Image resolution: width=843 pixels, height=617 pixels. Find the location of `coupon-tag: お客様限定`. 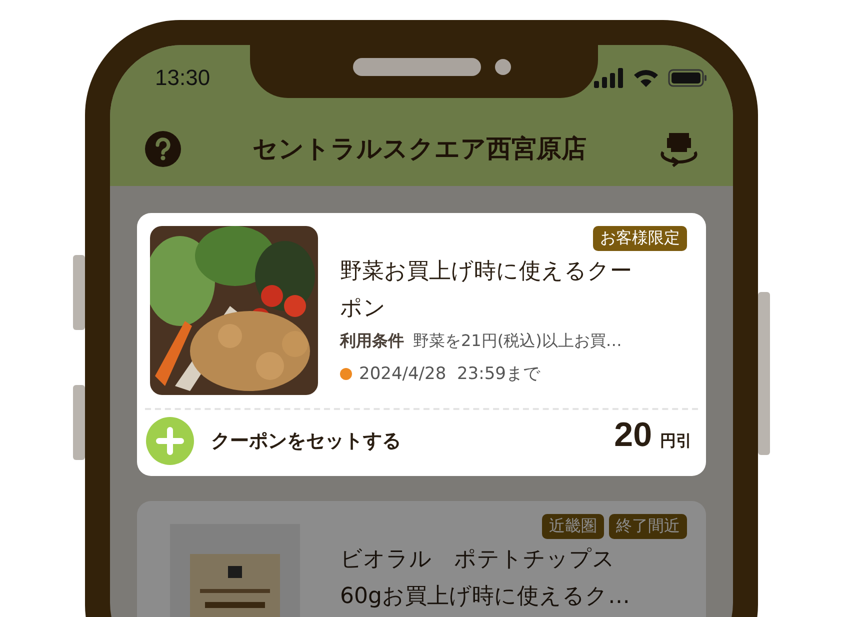

coupon-tag: お客様限定 is located at coordinates (640, 238).